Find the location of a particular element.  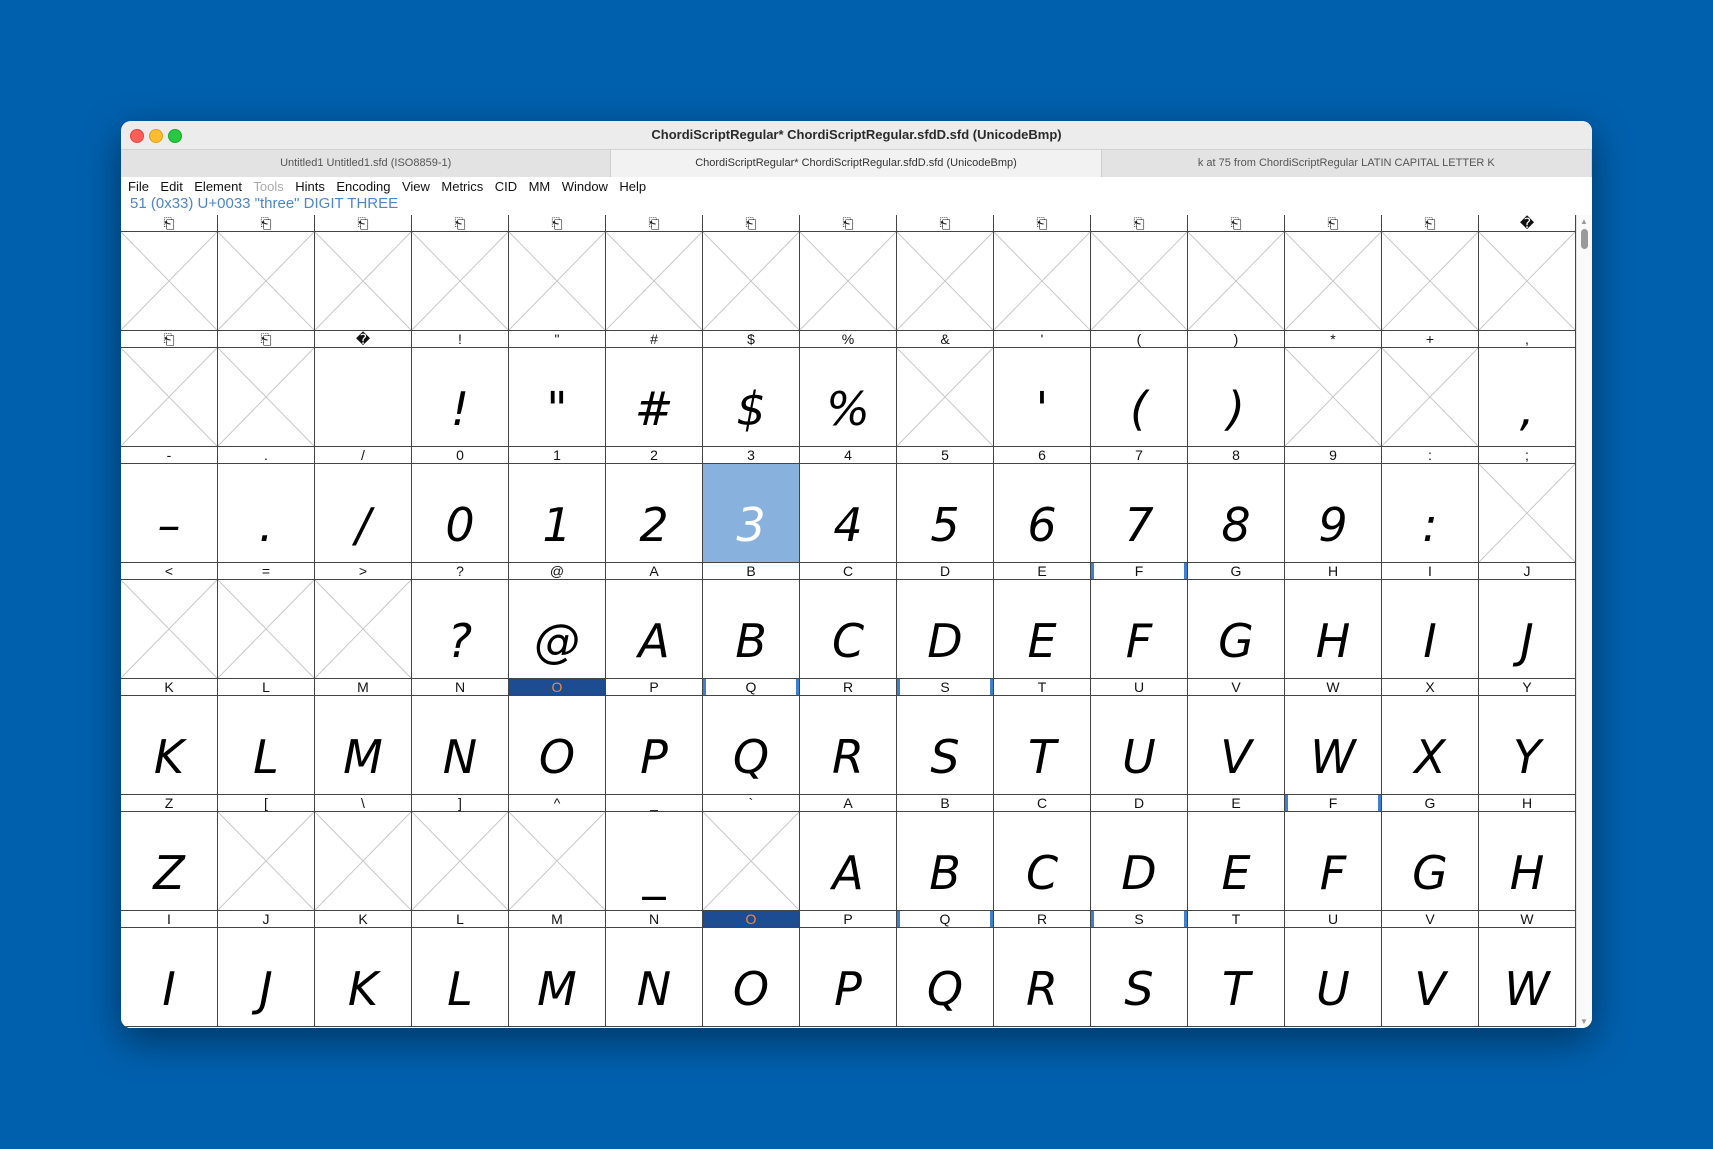

glyph-cell: 33 is located at coordinates (751, 505).